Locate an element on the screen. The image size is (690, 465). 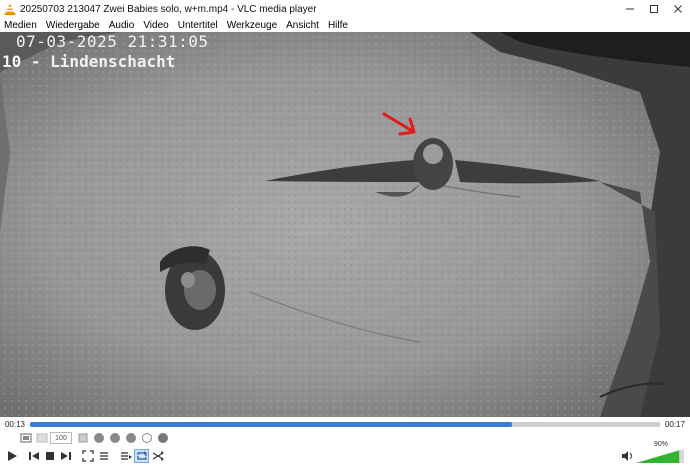
main-controls is located at coordinates (345, 455).